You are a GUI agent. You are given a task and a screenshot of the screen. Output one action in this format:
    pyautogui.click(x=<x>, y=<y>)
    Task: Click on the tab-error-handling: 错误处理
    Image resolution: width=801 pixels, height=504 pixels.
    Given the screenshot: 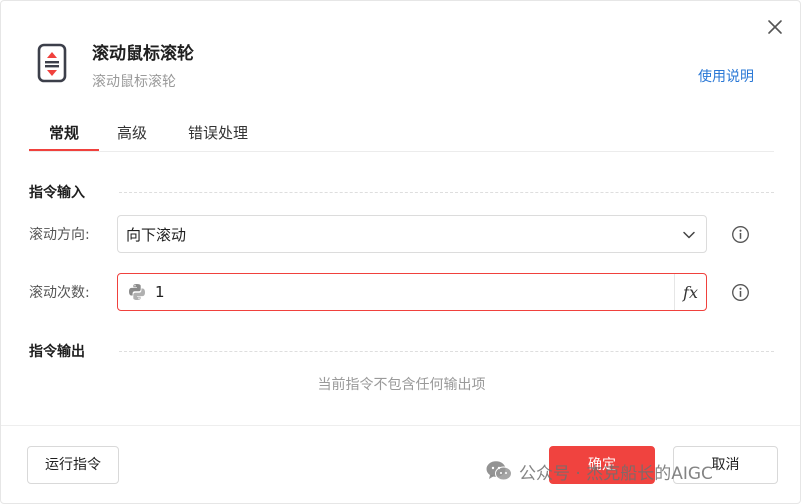 What is the action you would take?
    pyautogui.click(x=218, y=136)
    